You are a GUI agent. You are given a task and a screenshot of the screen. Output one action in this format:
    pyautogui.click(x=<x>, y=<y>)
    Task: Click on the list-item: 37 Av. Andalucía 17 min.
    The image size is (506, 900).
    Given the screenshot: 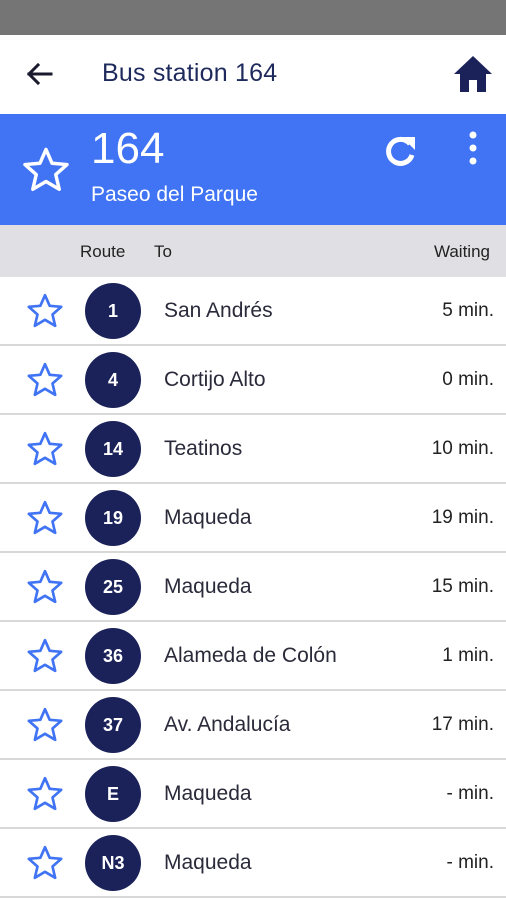 What is the action you would take?
    pyautogui.click(x=253, y=725)
    